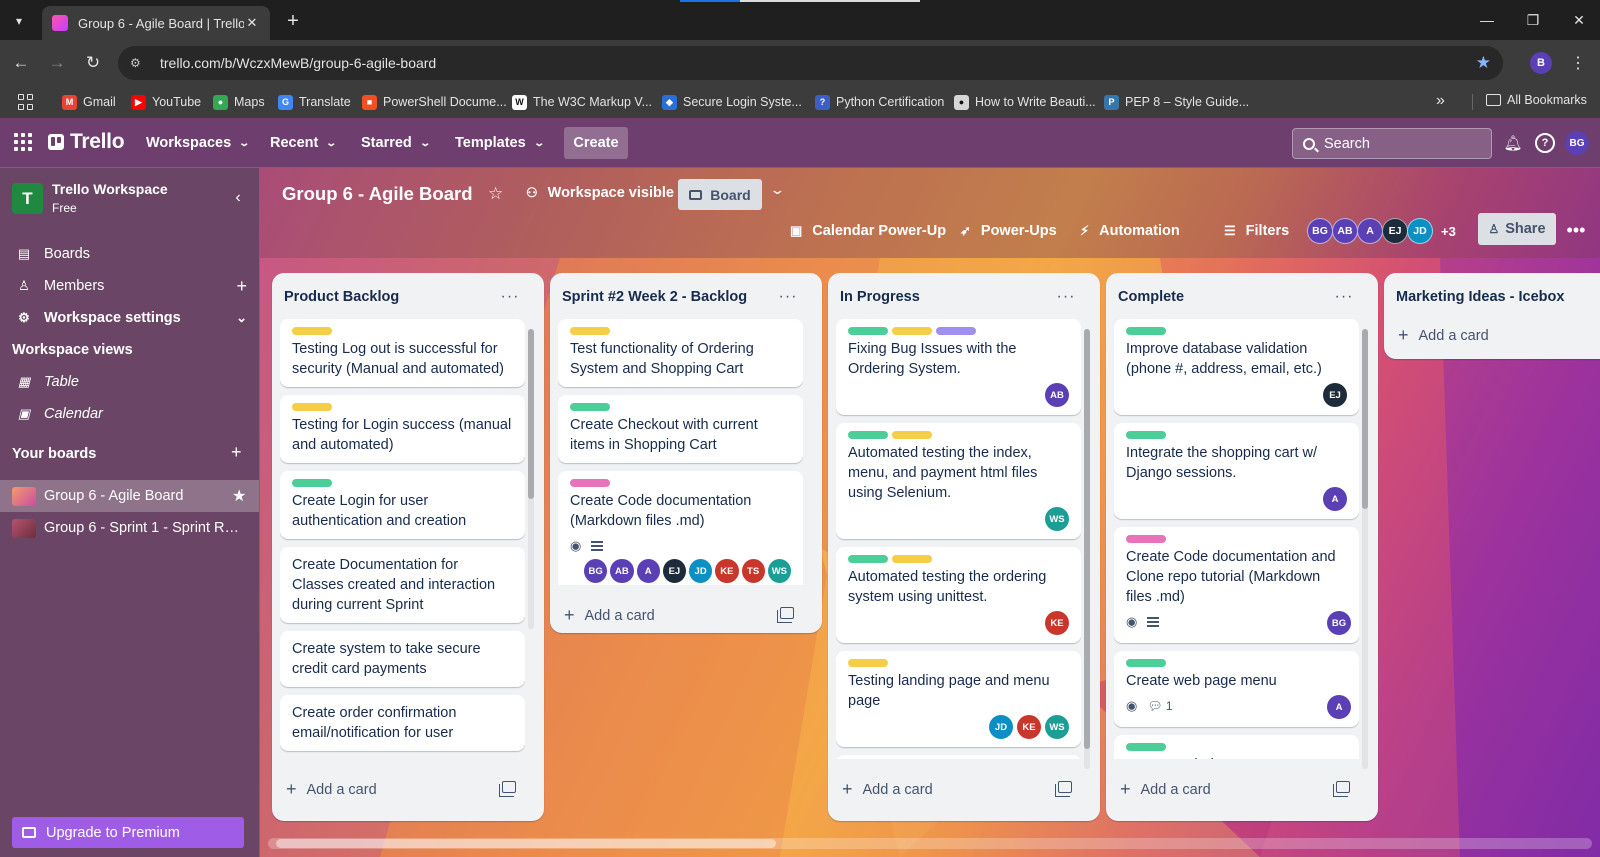 The width and height of the screenshot is (1600, 857). I want to click on star-board-icon: ☆, so click(495, 194).